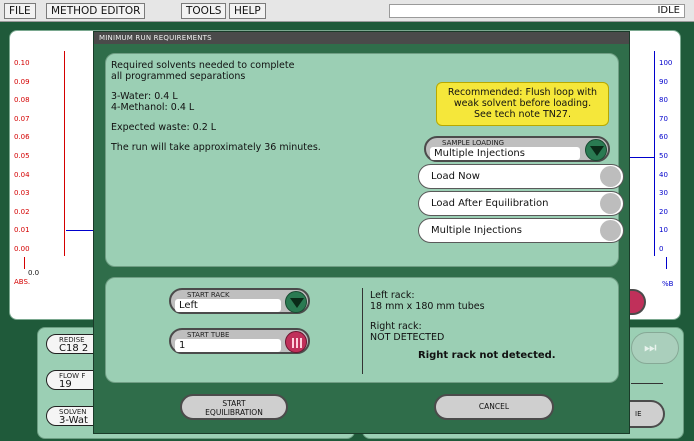 The width and height of the screenshot is (694, 441). Describe the element at coordinates (22, 211) in the screenshot. I see `left-axis-tick: 0.02` at that location.